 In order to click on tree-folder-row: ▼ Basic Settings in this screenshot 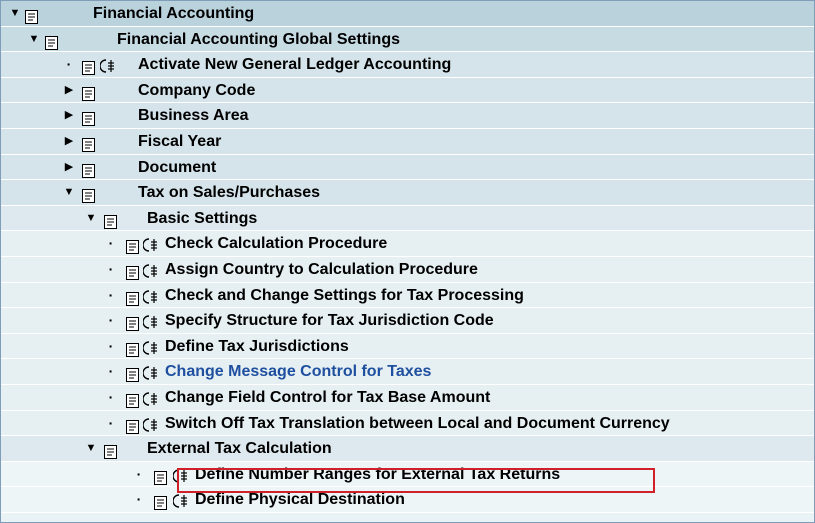, I will do `click(407, 218)`.